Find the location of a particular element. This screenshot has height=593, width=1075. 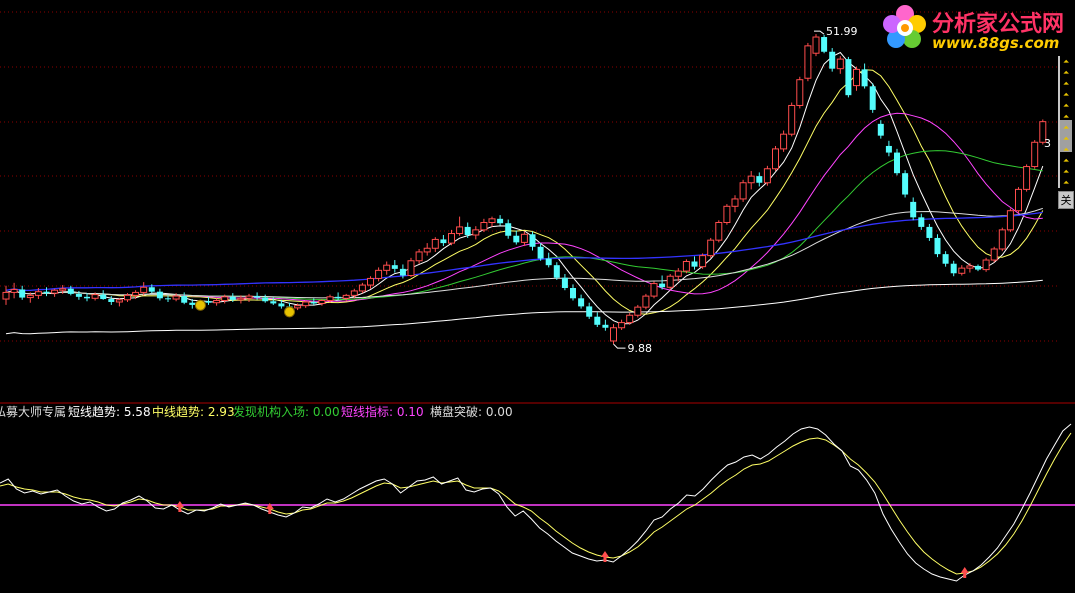

high-price-label: 51.99 is located at coordinates (842, 31).